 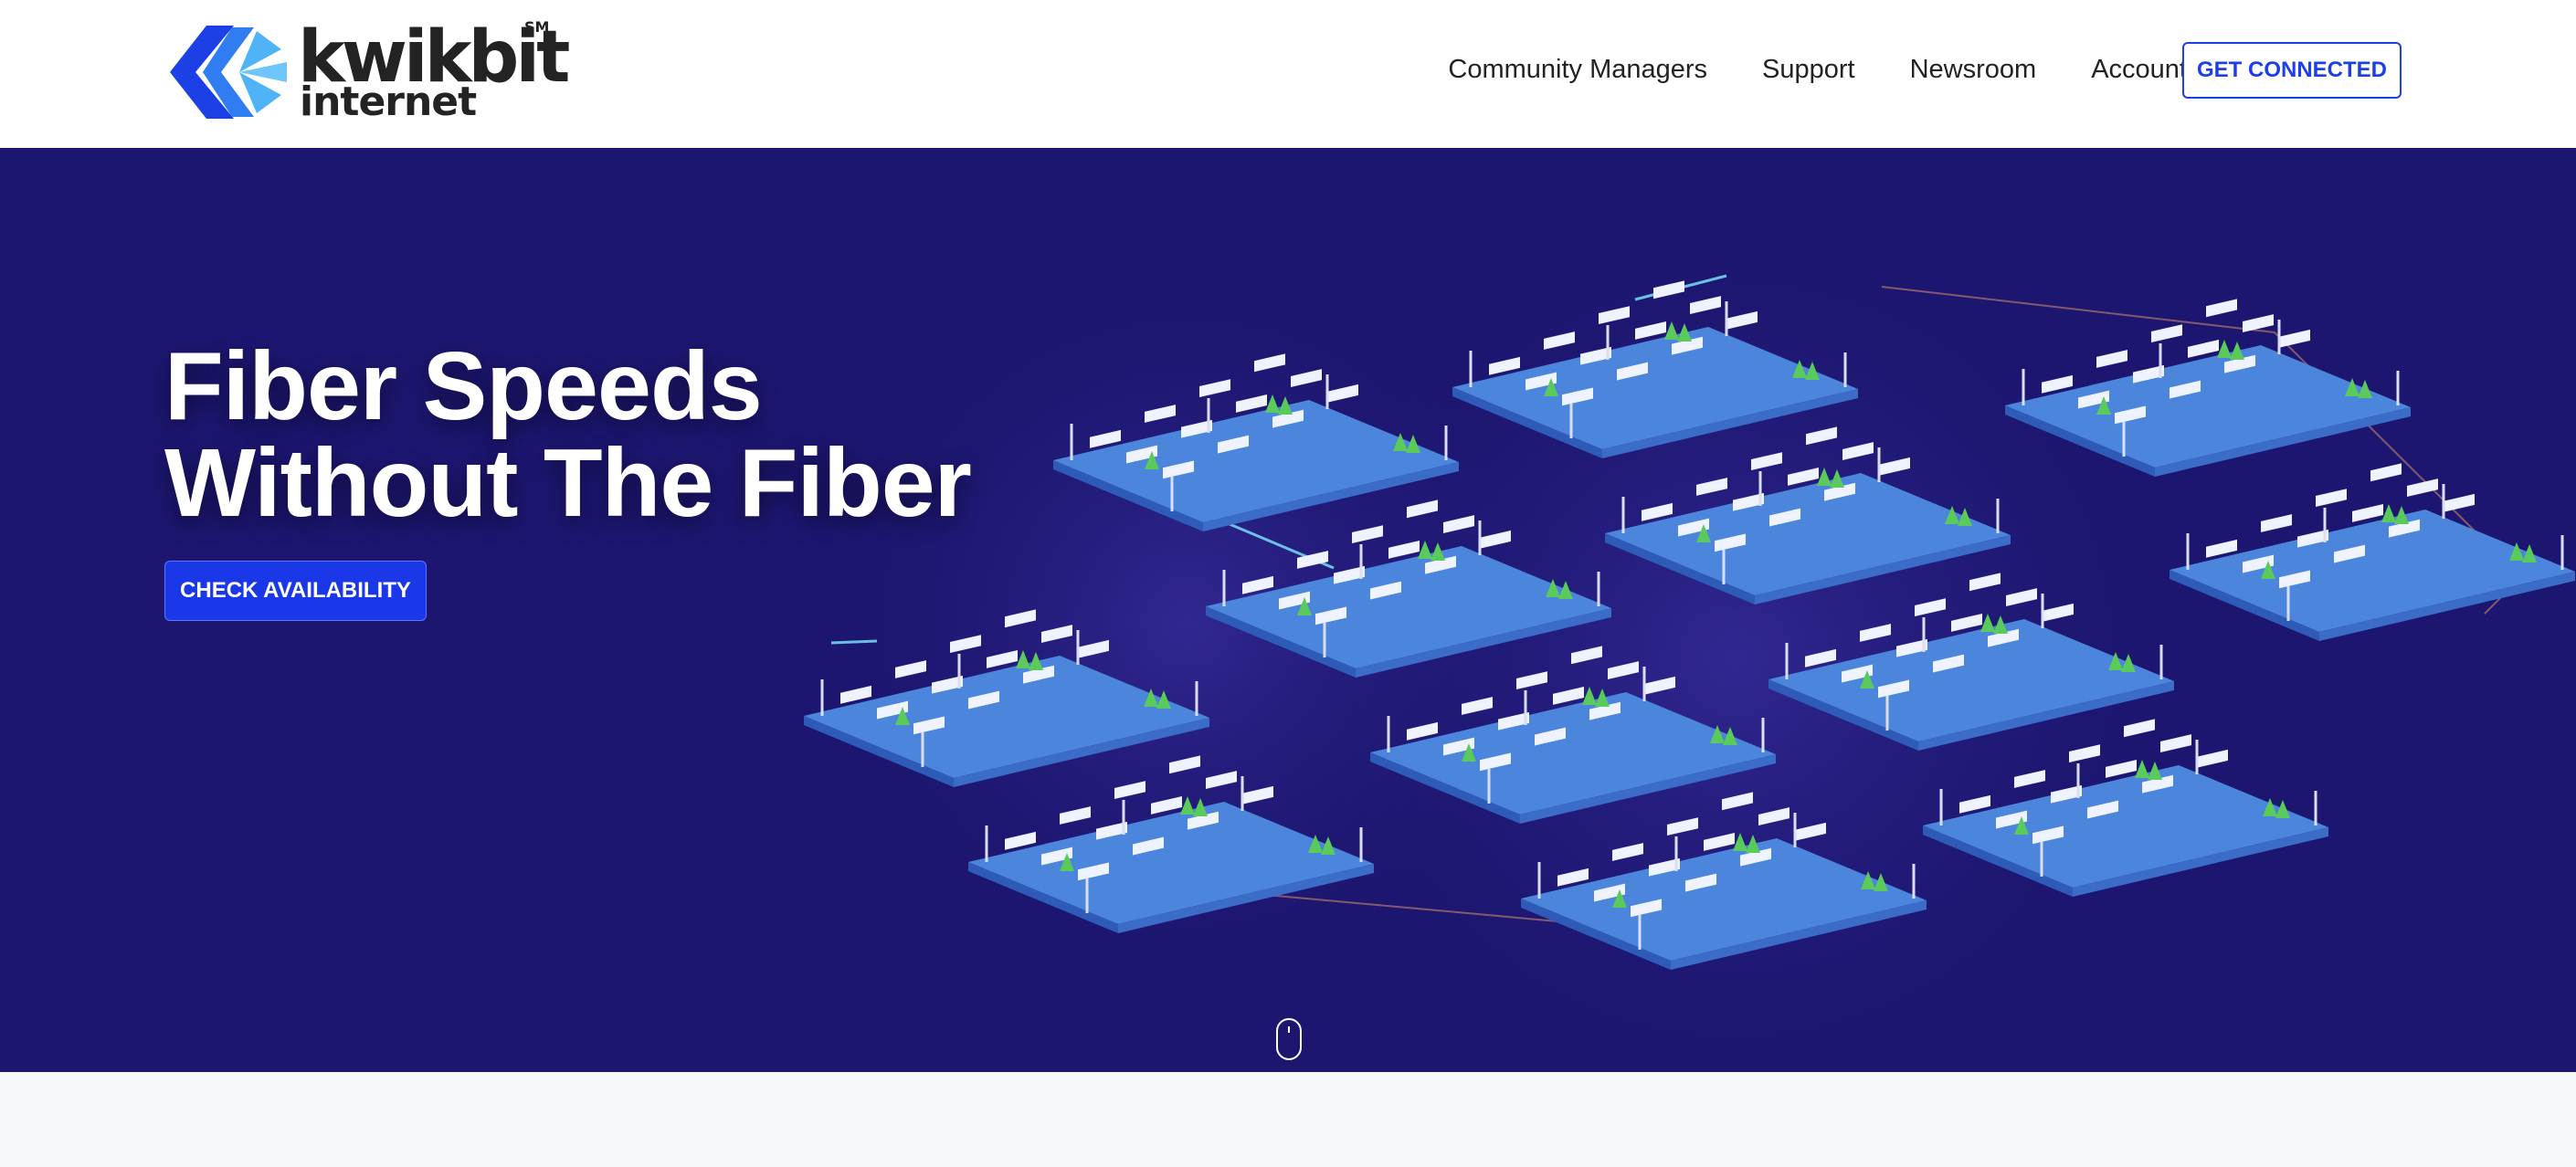 I want to click on nav-support: Support, so click(x=1808, y=70).